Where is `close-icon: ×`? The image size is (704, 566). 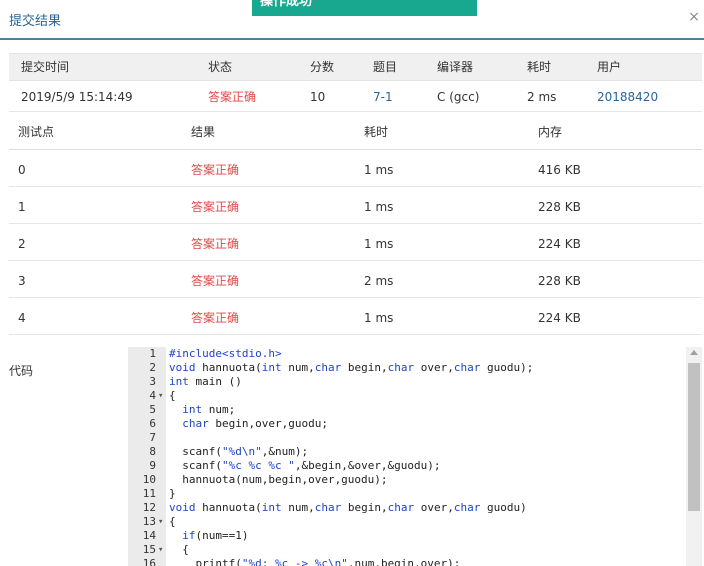 close-icon: × is located at coordinates (694, 17).